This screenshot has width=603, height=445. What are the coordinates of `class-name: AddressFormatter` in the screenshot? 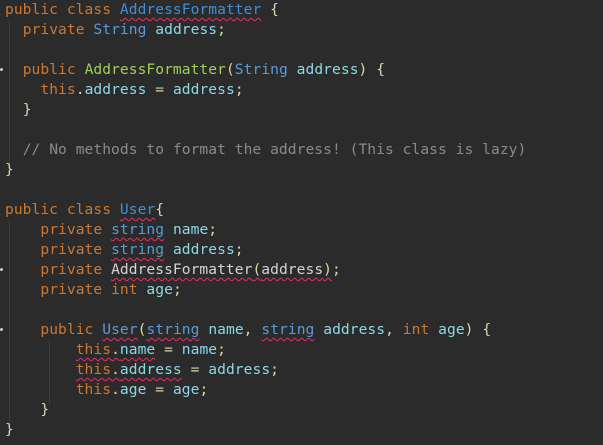 It's located at (190, 9).